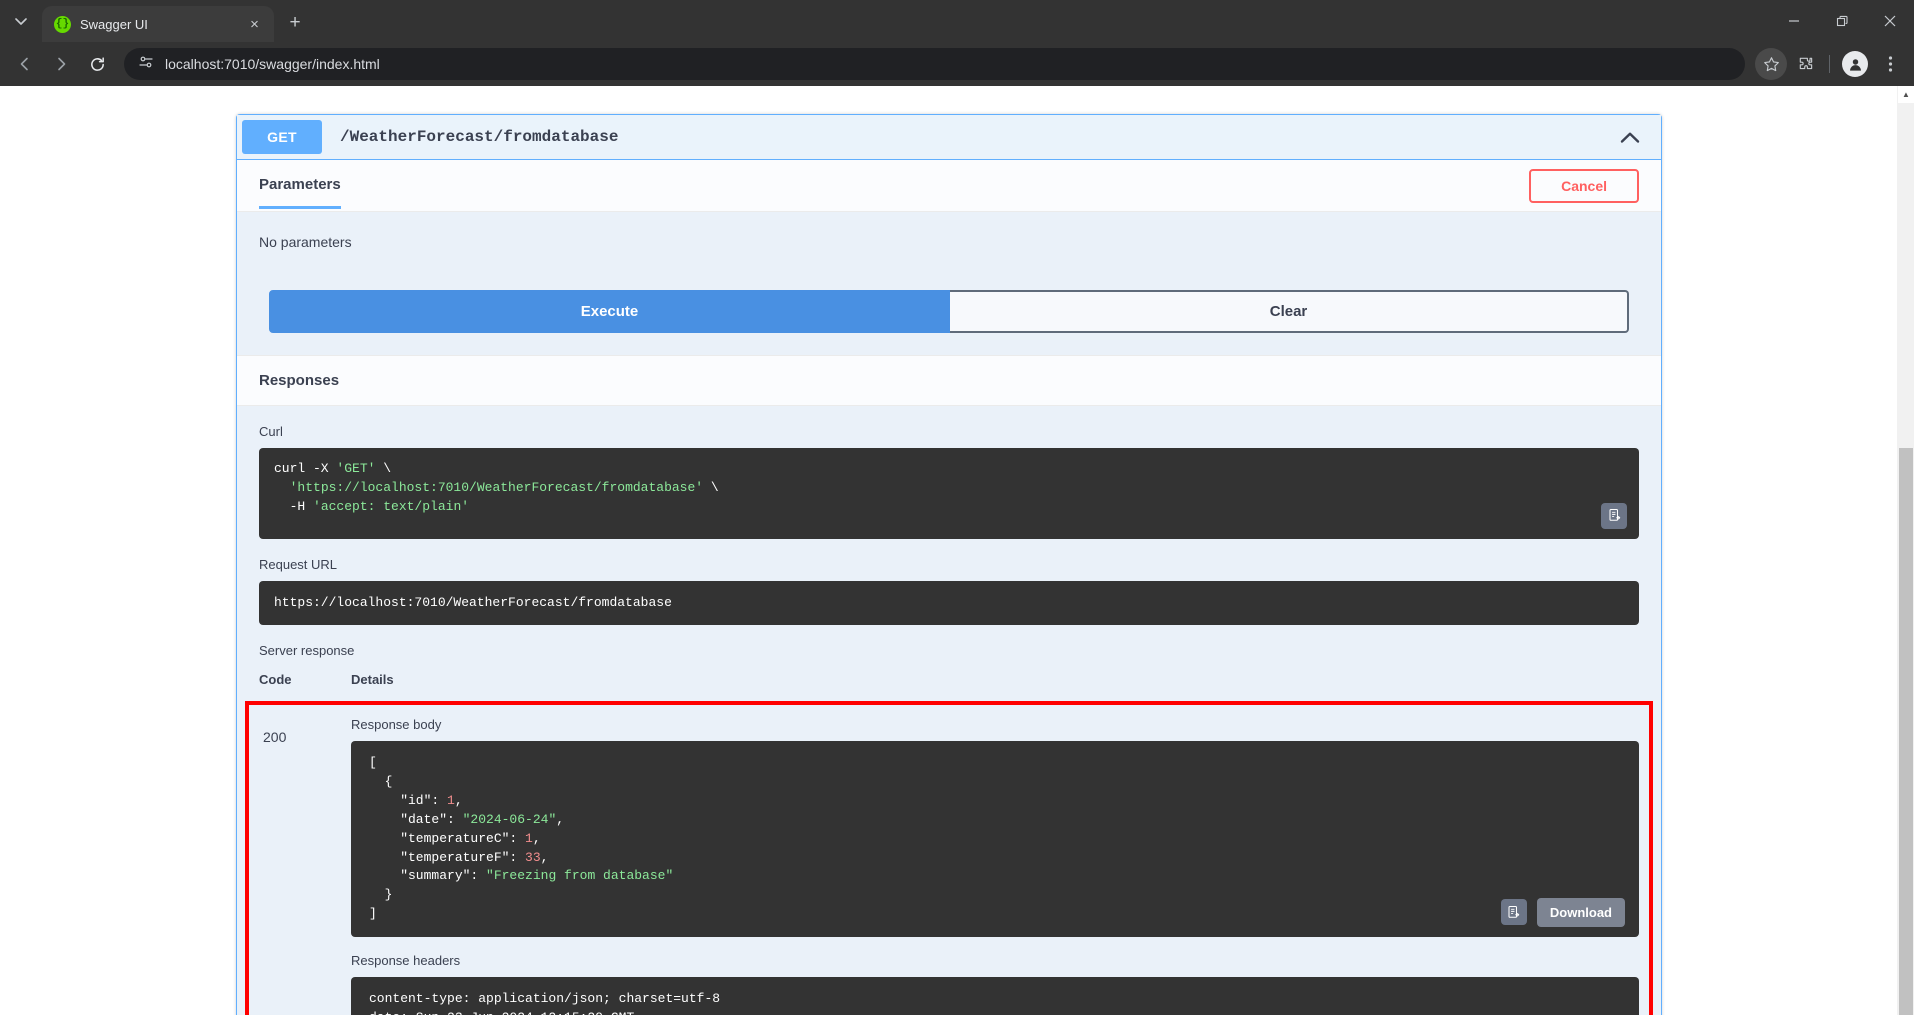  Describe the element at coordinates (957, 21) in the screenshot. I see `tab-strip: {} Swagger UI × +` at that location.